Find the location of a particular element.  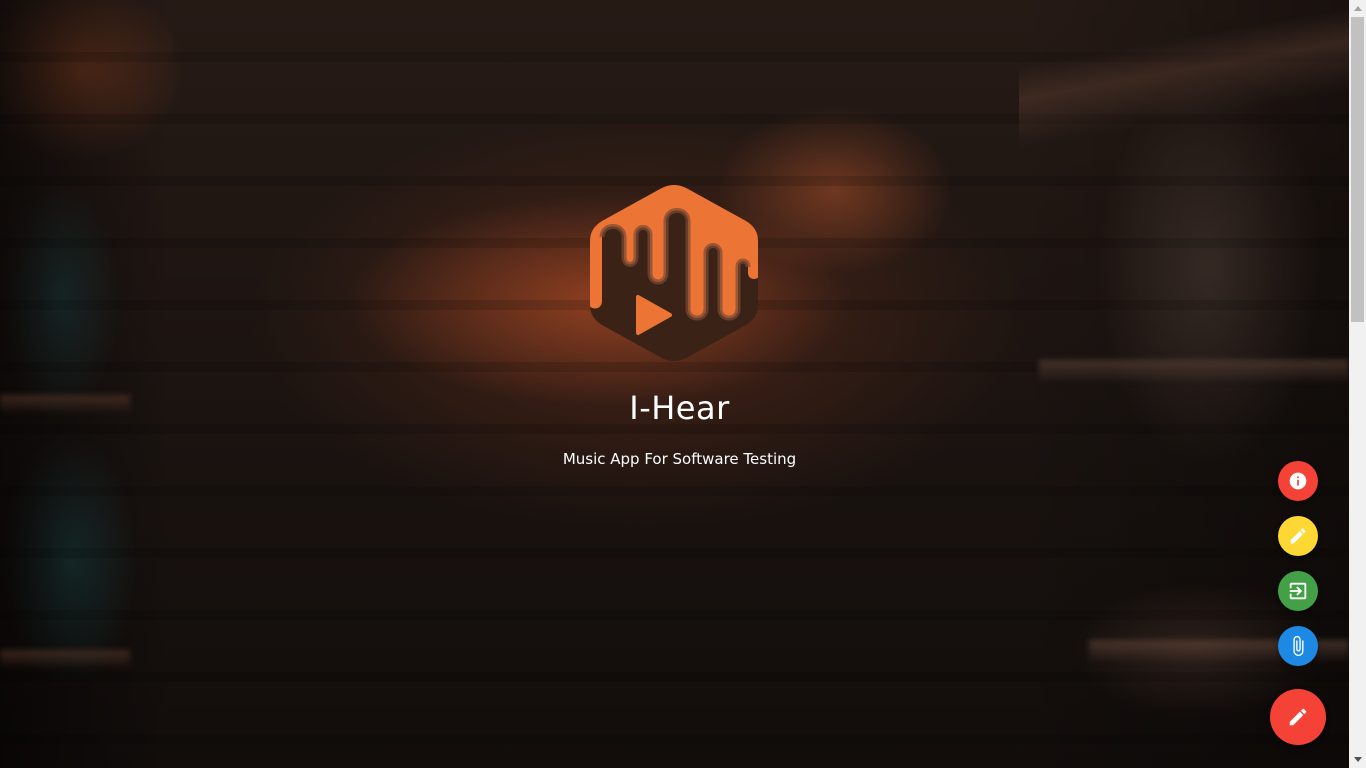

edit-button is located at coordinates (1298, 536).